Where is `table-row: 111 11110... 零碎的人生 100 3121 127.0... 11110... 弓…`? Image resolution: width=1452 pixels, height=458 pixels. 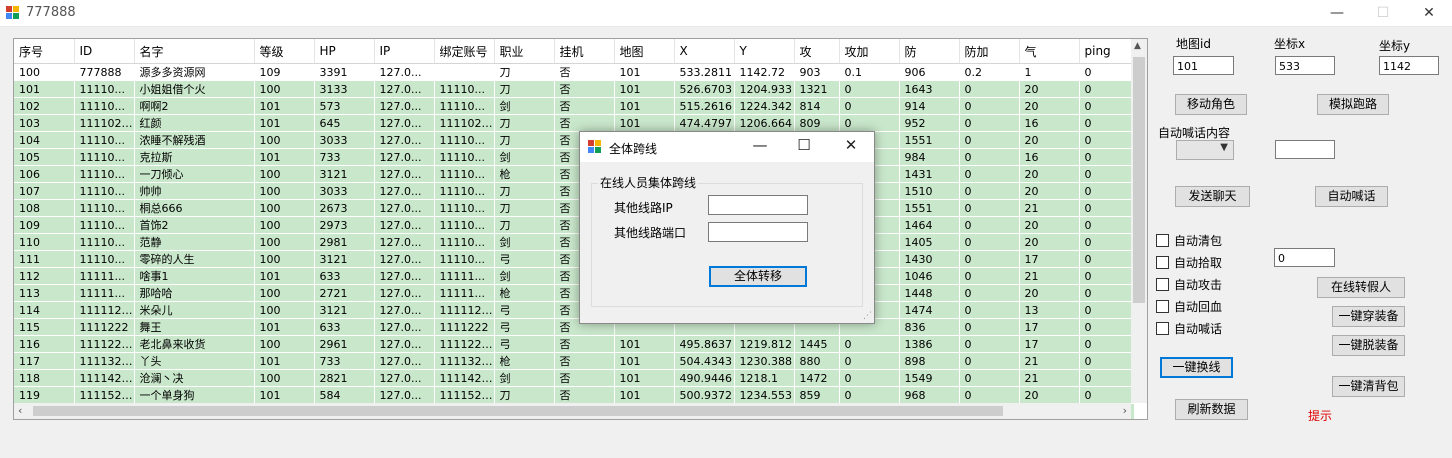 table-row: 111 11110... 零碎的人生 100 3121 127.0... 11110... 弓… is located at coordinates (574, 259).